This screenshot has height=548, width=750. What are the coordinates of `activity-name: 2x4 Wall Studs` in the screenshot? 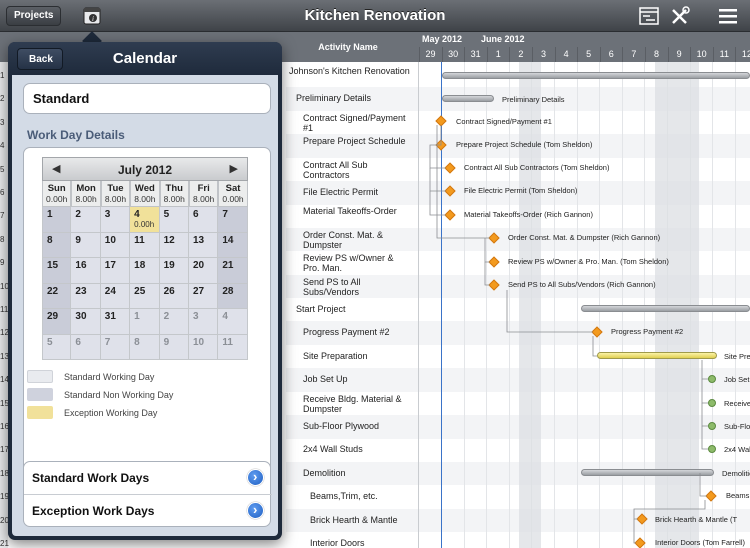 It's located at (356, 449).